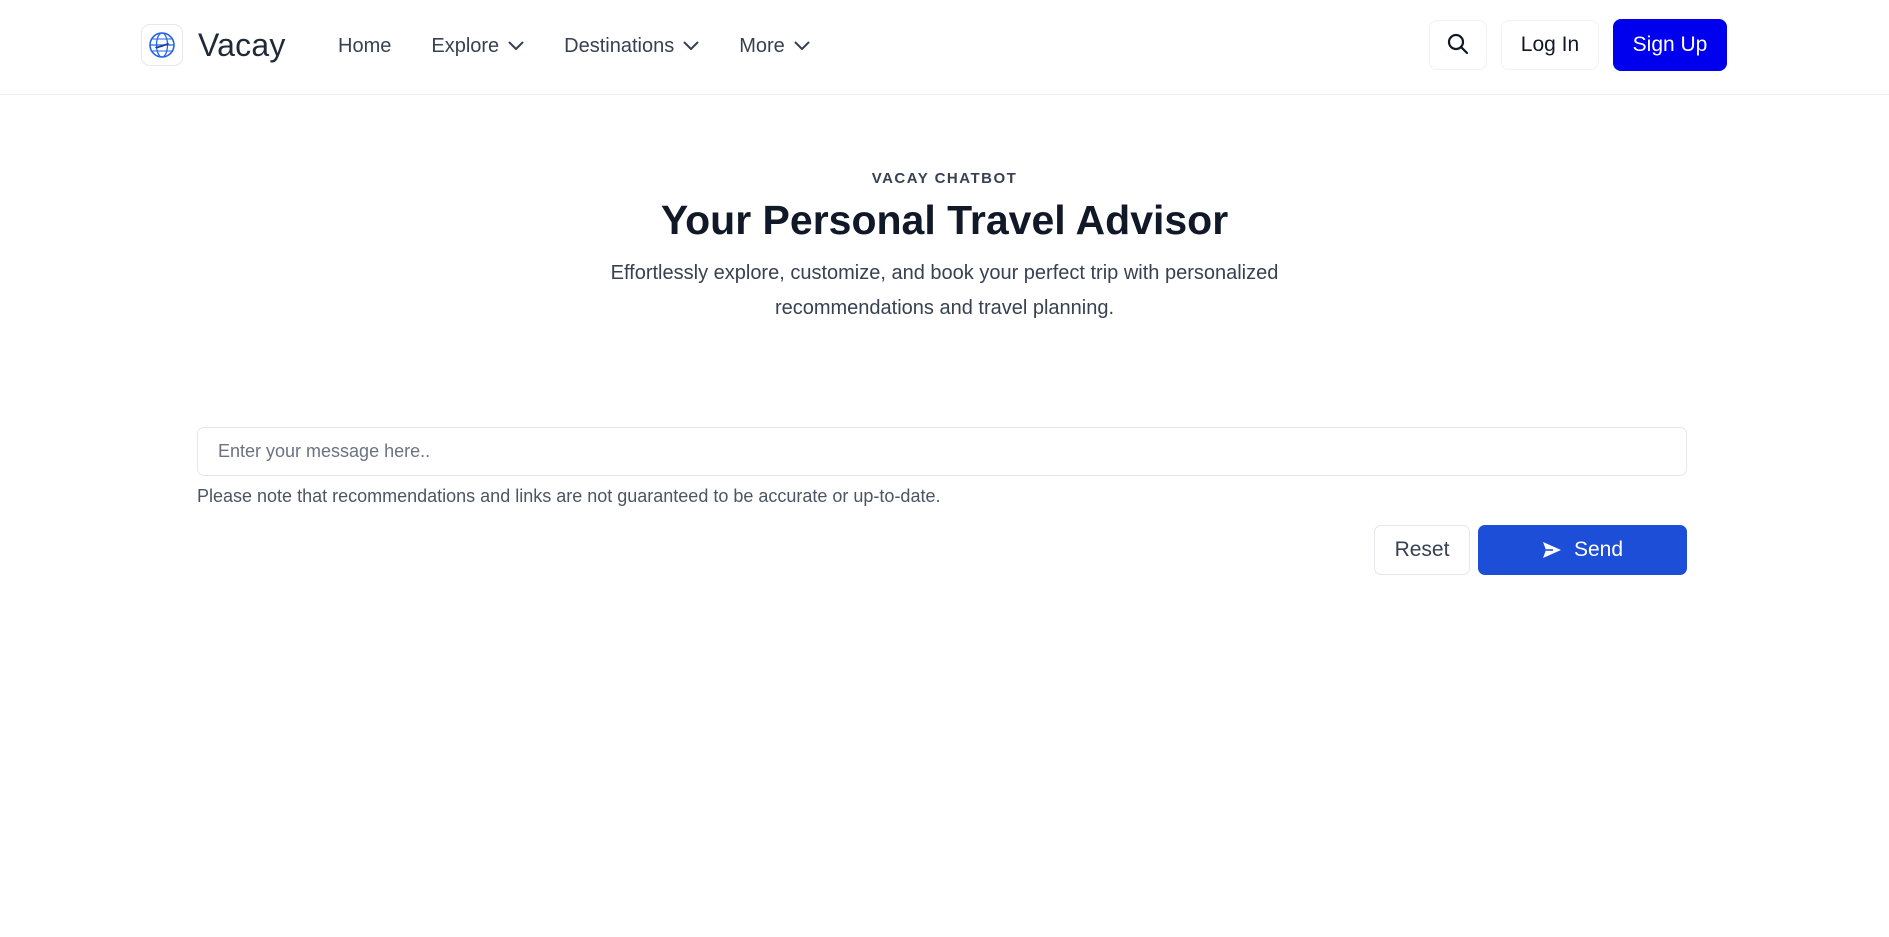 The image size is (1889, 937). Describe the element at coordinates (1670, 45) in the screenshot. I see `signup-button: Sign Up` at that location.